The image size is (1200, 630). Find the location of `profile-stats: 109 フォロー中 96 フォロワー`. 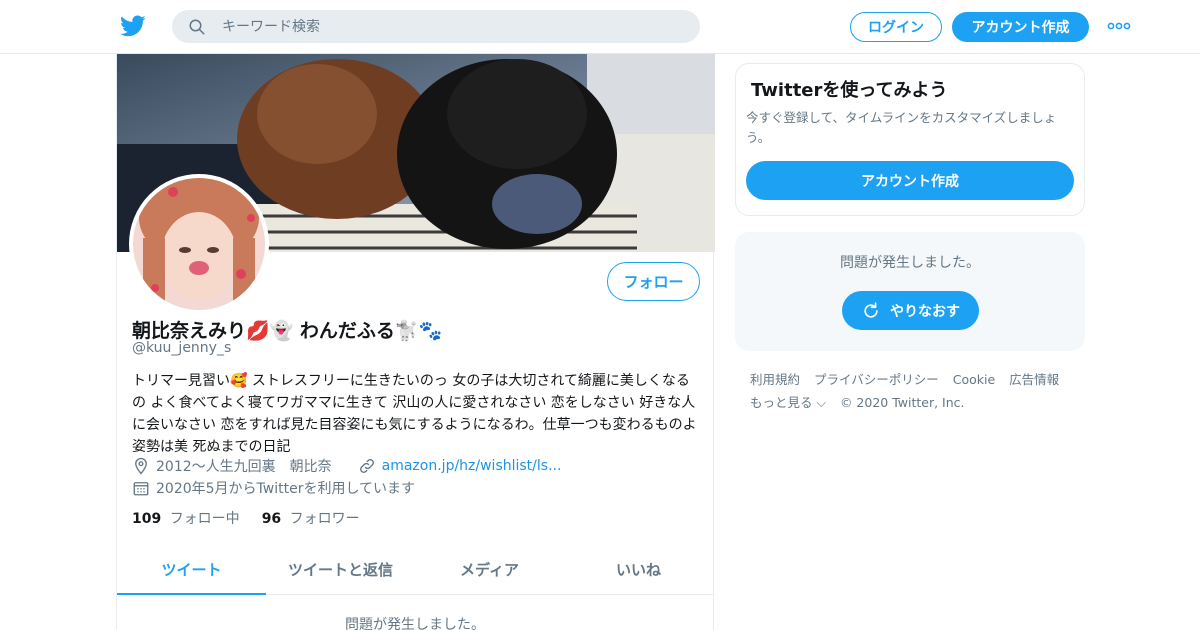

profile-stats: 109 フォロー中 96 フォロワー is located at coordinates (257, 518).